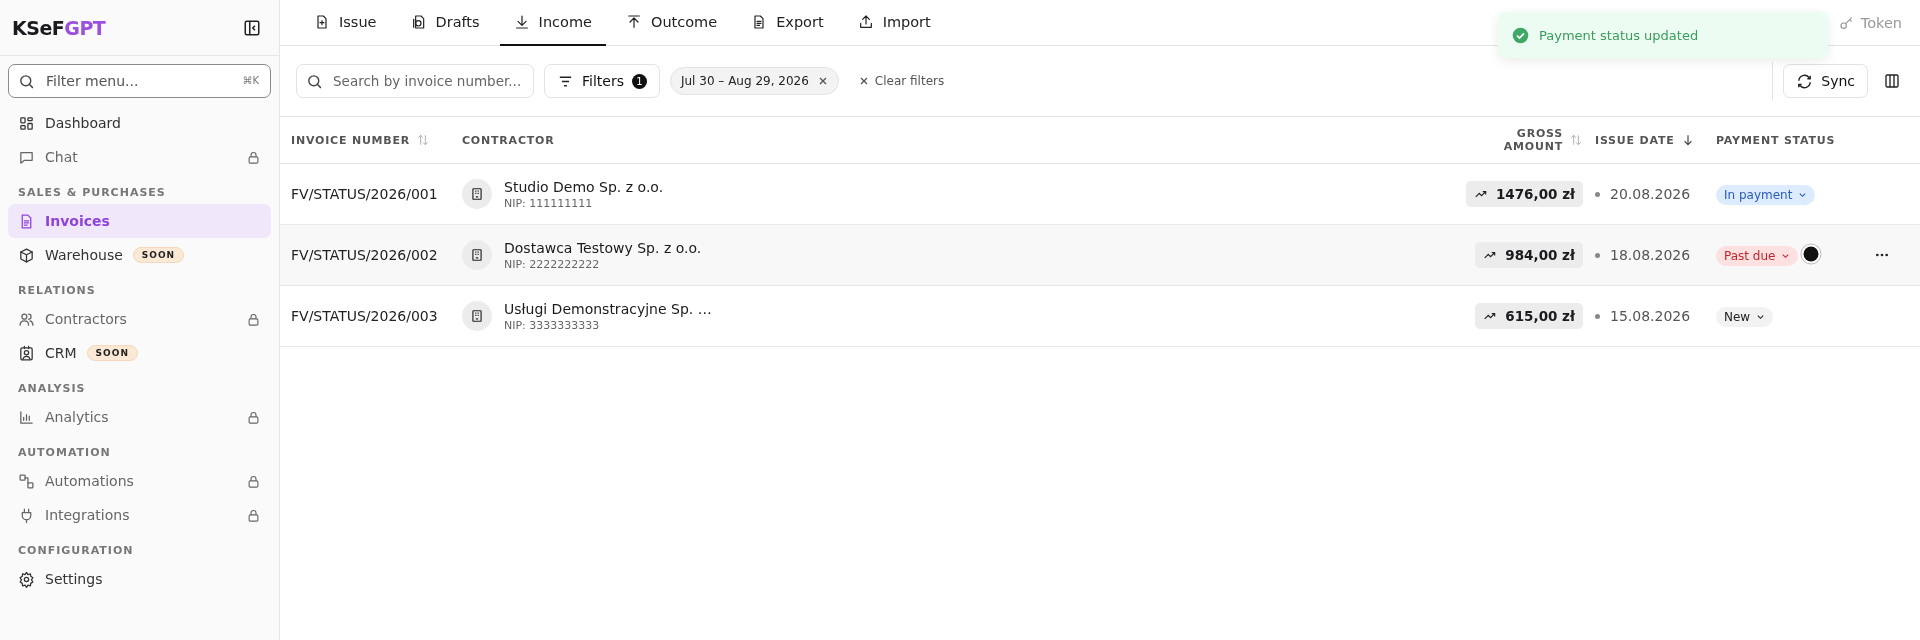  I want to click on gross-amount: 984,00 zł, so click(1529, 255).